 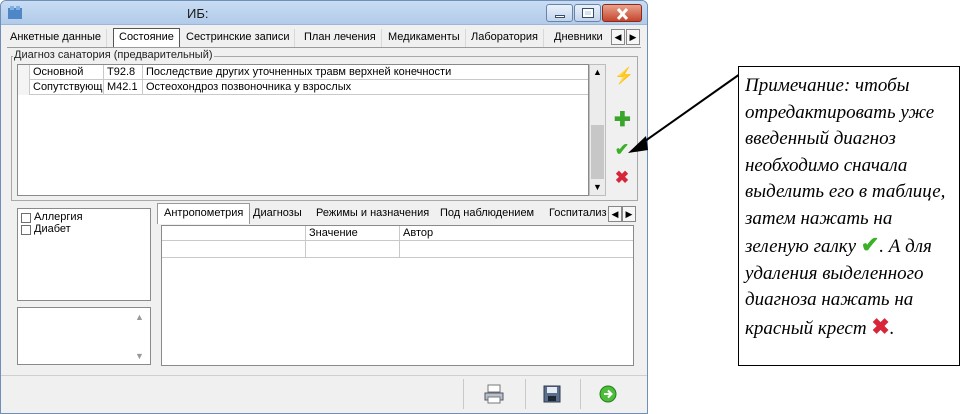 I want to click on check-icon: ✔, so click(x=870, y=244).